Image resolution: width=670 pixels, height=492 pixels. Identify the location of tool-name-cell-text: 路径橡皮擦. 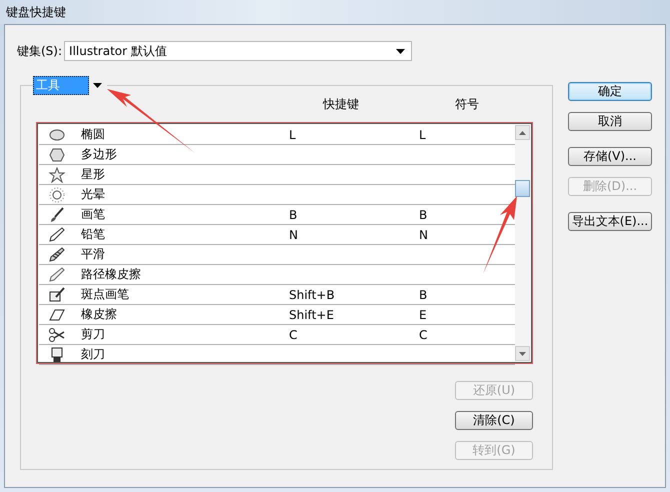
(111, 274).